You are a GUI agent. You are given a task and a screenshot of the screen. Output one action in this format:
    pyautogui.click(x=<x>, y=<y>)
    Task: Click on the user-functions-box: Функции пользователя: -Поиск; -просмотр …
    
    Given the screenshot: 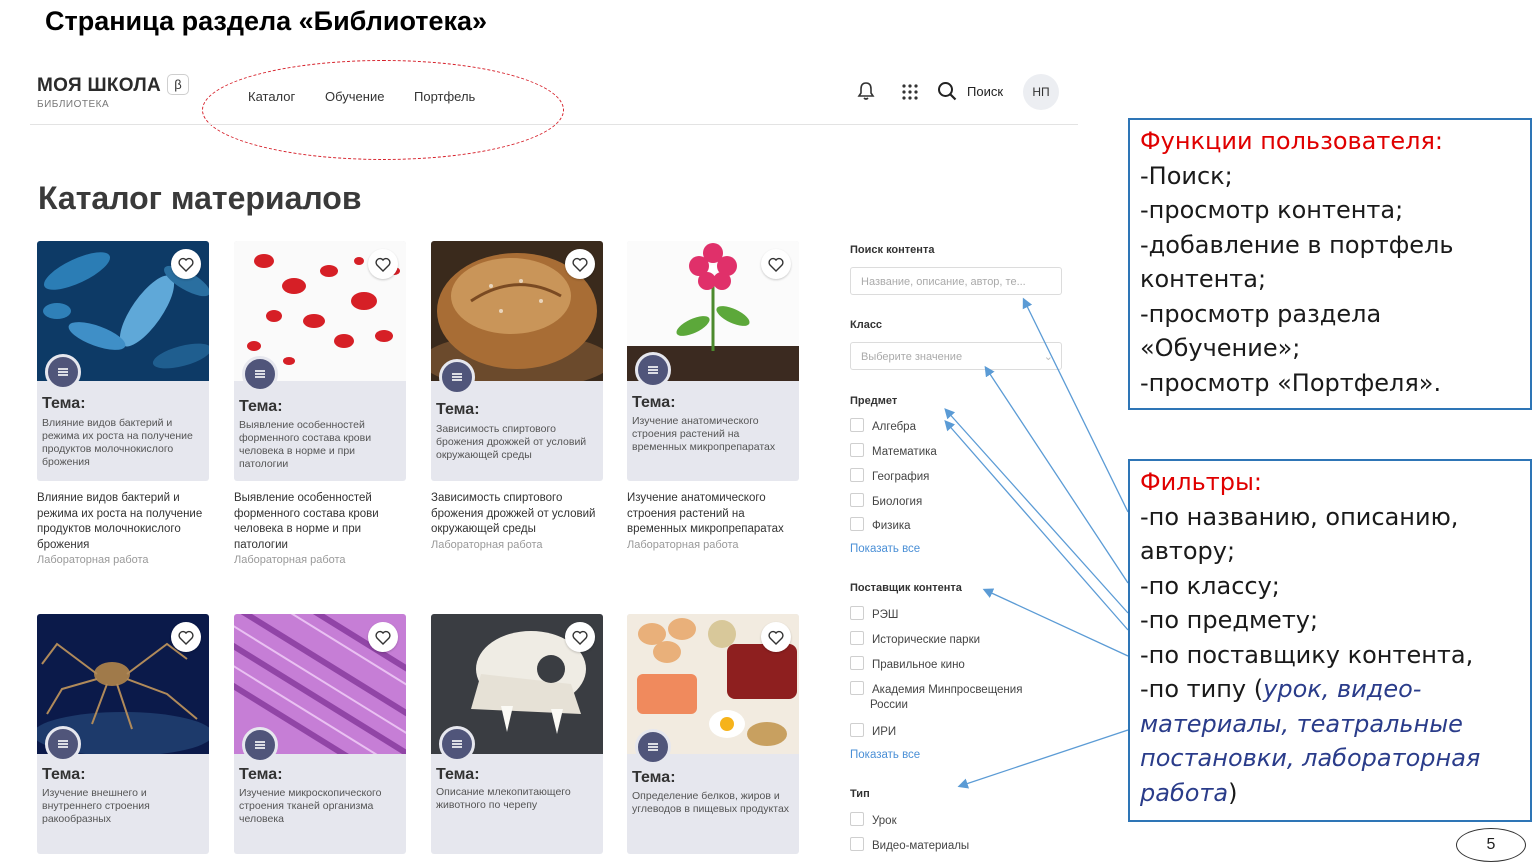 What is the action you would take?
    pyautogui.click(x=1330, y=264)
    